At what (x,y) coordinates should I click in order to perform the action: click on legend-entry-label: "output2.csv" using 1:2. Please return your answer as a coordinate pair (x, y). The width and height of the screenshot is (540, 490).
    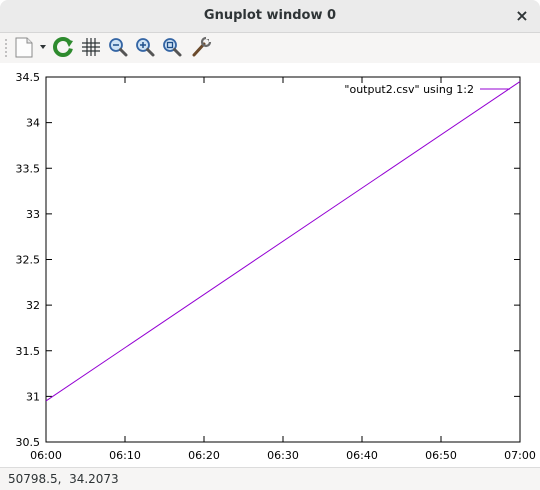
    Looking at the image, I should click on (409, 89).